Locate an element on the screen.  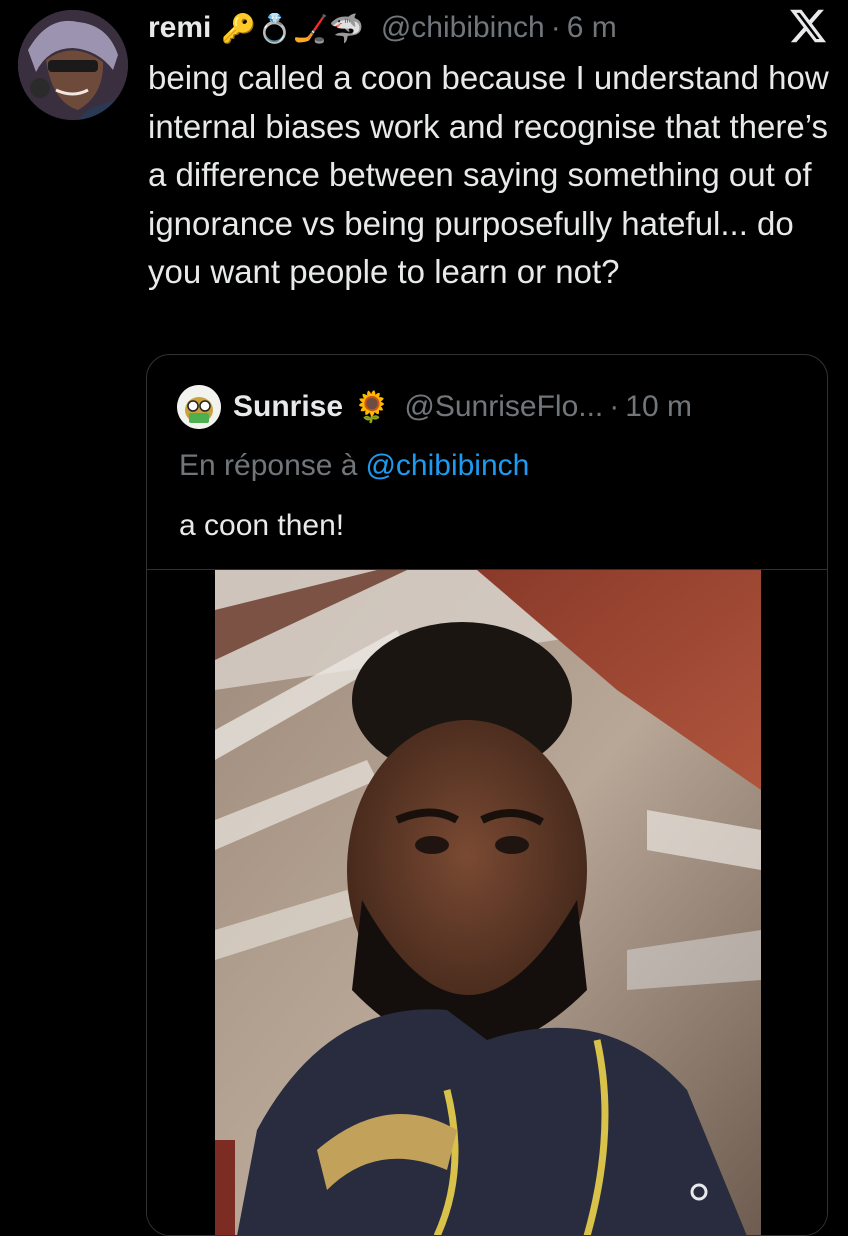
reply-prefix: En réponse à is located at coordinates (268, 465).